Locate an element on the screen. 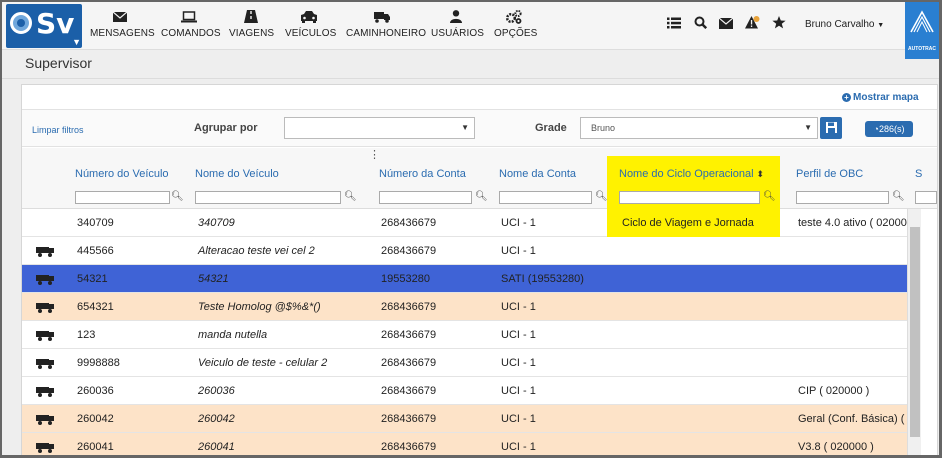  warning-icon is located at coordinates (752, 24).